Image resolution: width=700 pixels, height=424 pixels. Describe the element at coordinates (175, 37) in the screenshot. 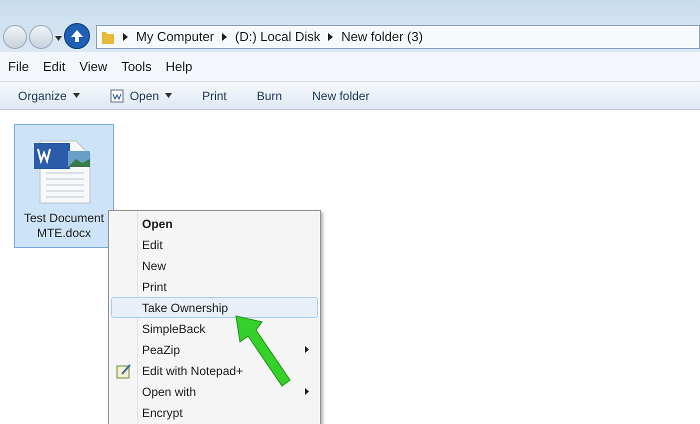

I see `breadcrumb-item: My Computer` at that location.